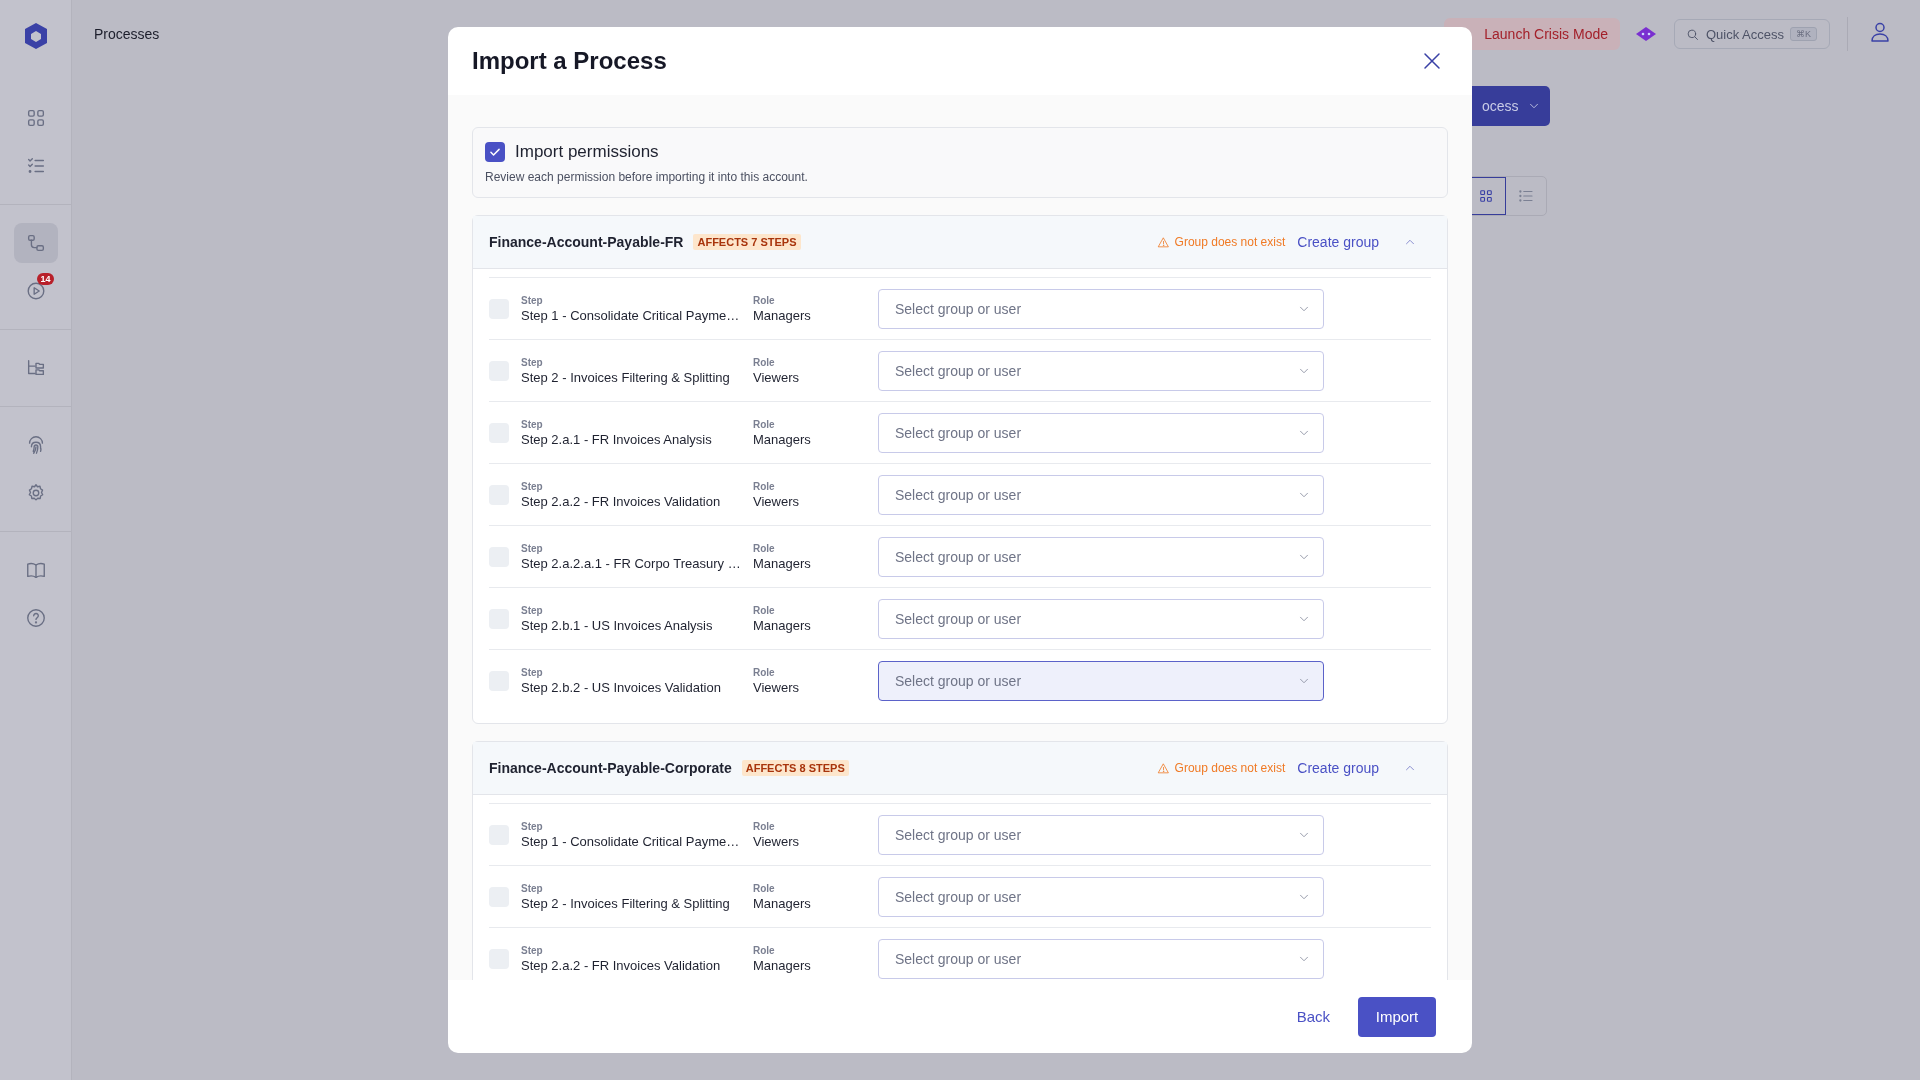 This screenshot has width=1920, height=1080. I want to click on quick-access-search: Quick Access ⌘K, so click(1752, 34).